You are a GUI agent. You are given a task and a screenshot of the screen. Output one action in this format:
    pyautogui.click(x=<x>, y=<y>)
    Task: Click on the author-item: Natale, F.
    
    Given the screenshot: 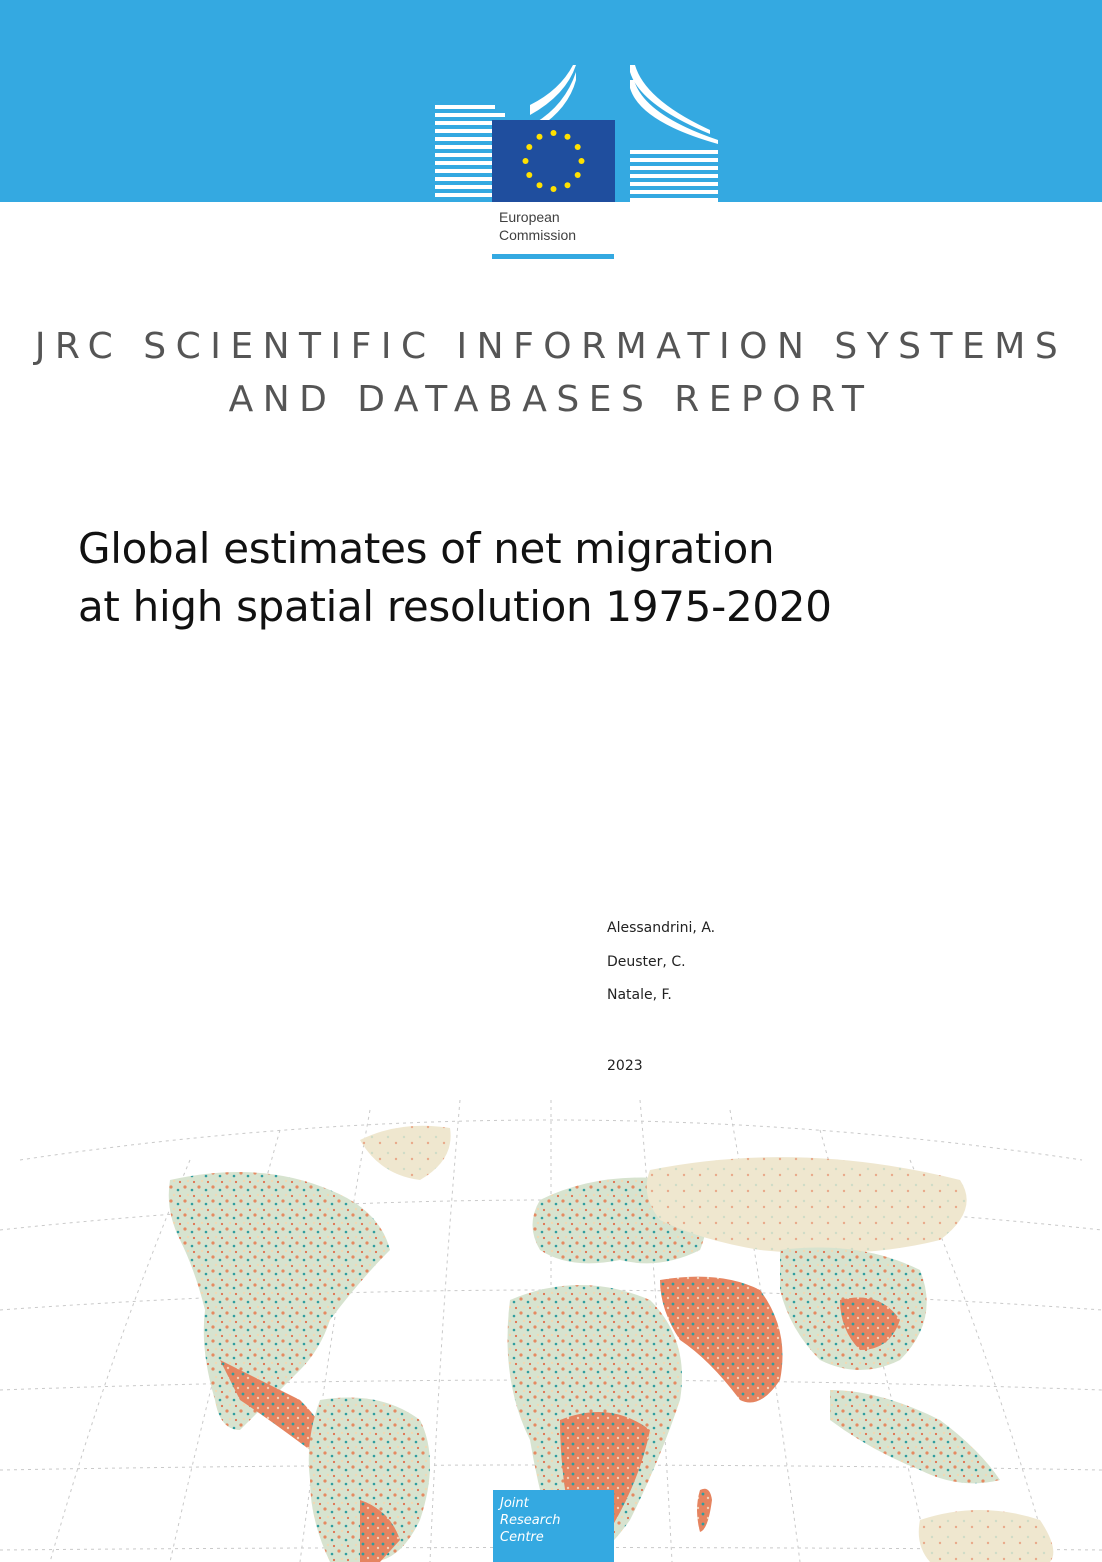 What is the action you would take?
    pyautogui.click(x=639, y=995)
    